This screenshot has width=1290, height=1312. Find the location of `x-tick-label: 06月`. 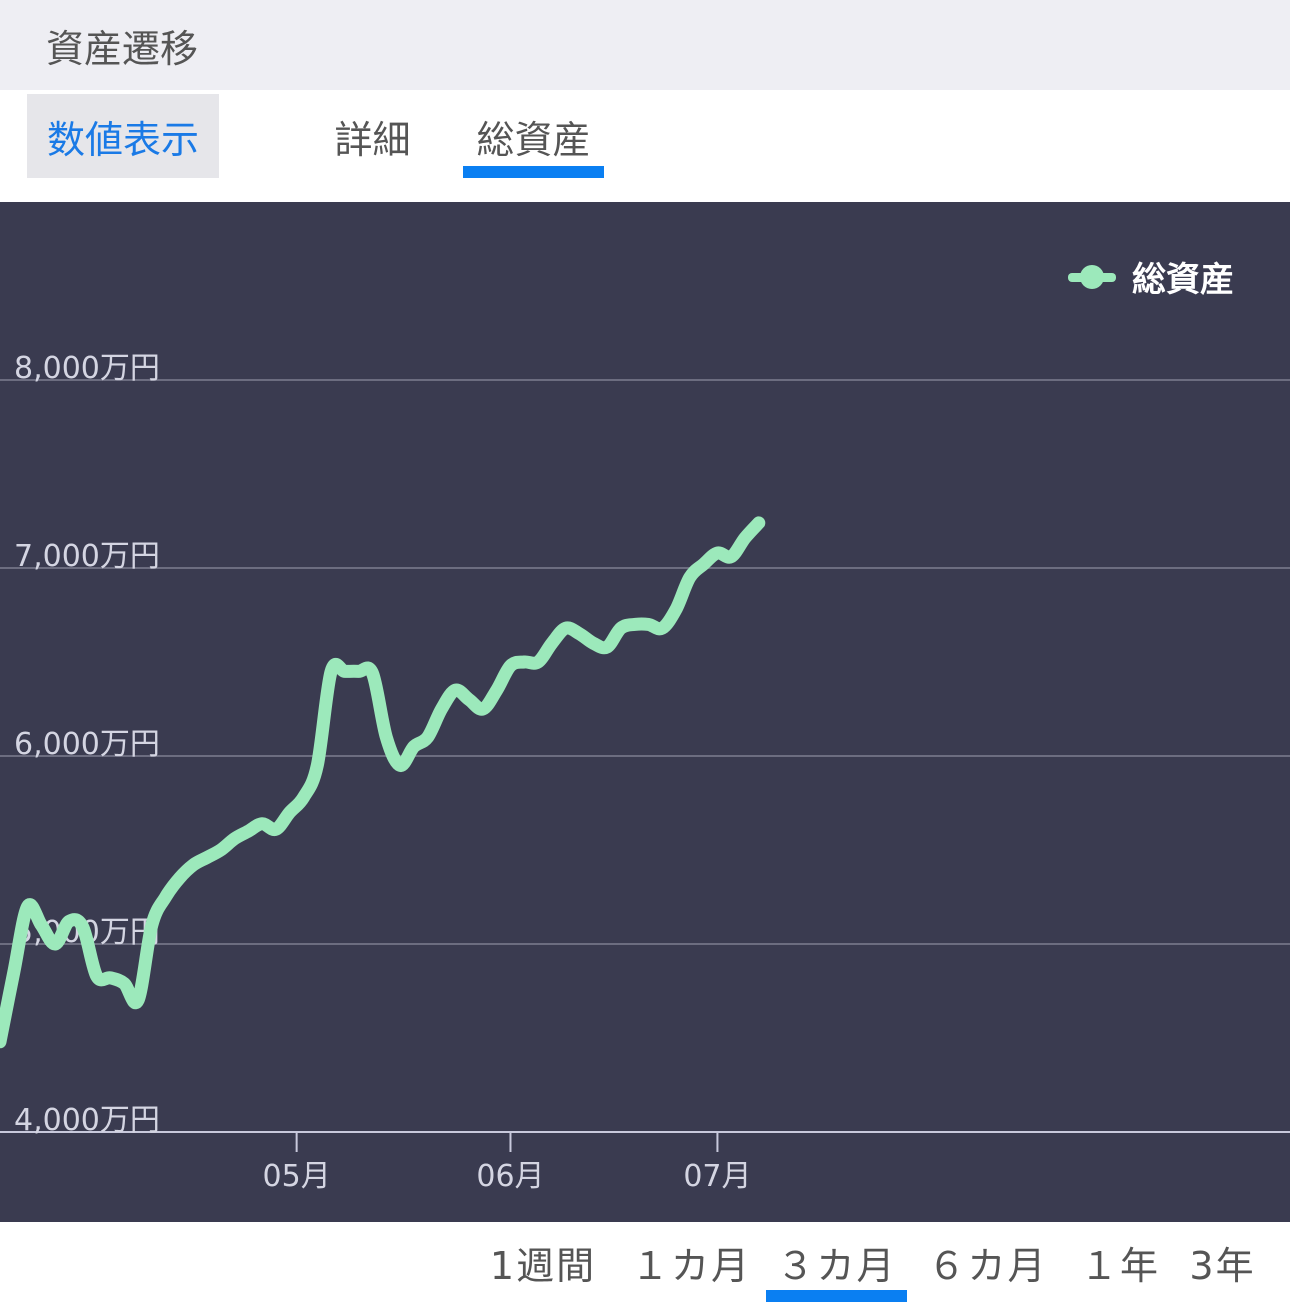

x-tick-label: 06月 is located at coordinates (510, 1176).